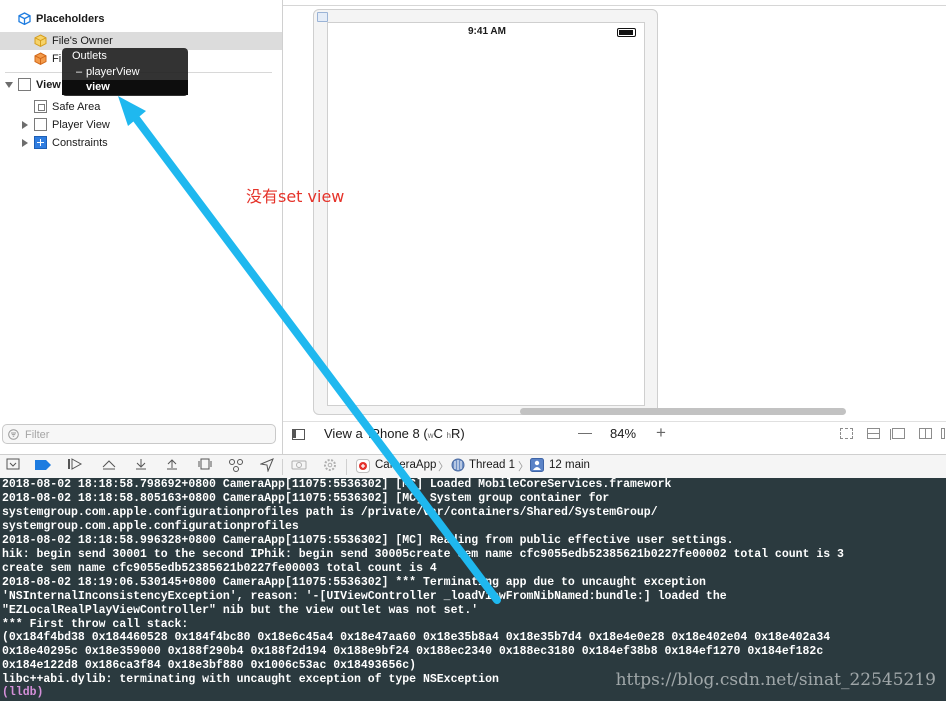 This screenshot has height=701, width=946. Describe the element at coordinates (57, 59) in the screenshot. I see `first-responder-label: Fi` at that location.